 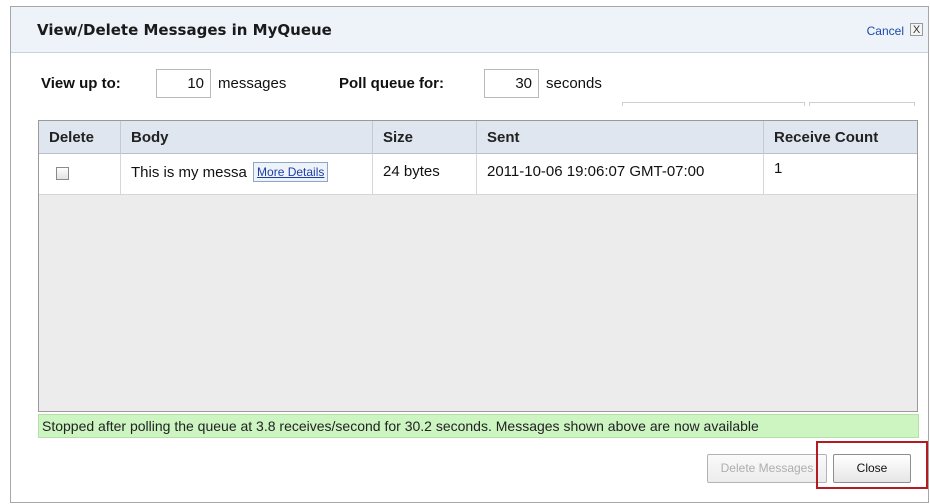 I want to click on message-body: This is my messa, so click(x=189, y=172).